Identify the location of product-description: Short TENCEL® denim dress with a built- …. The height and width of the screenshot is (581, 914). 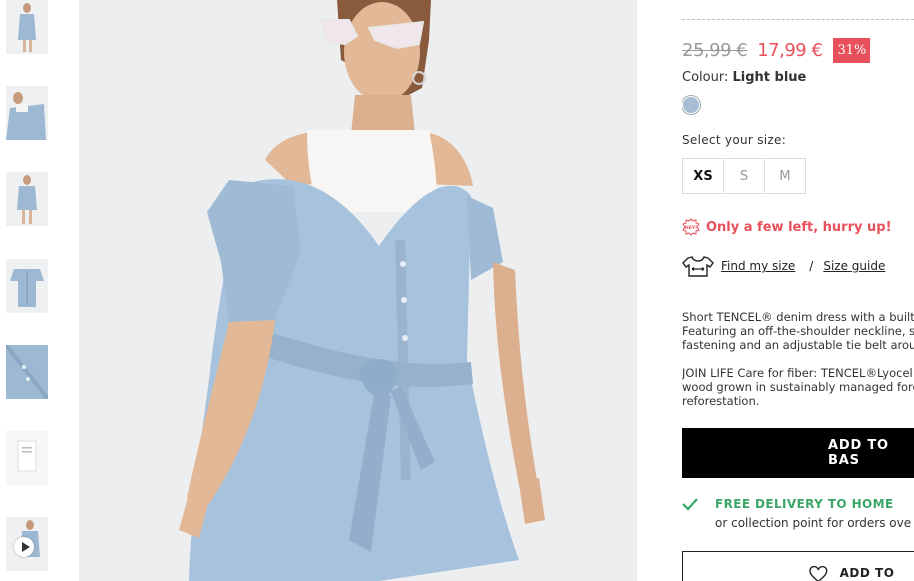
(798, 331).